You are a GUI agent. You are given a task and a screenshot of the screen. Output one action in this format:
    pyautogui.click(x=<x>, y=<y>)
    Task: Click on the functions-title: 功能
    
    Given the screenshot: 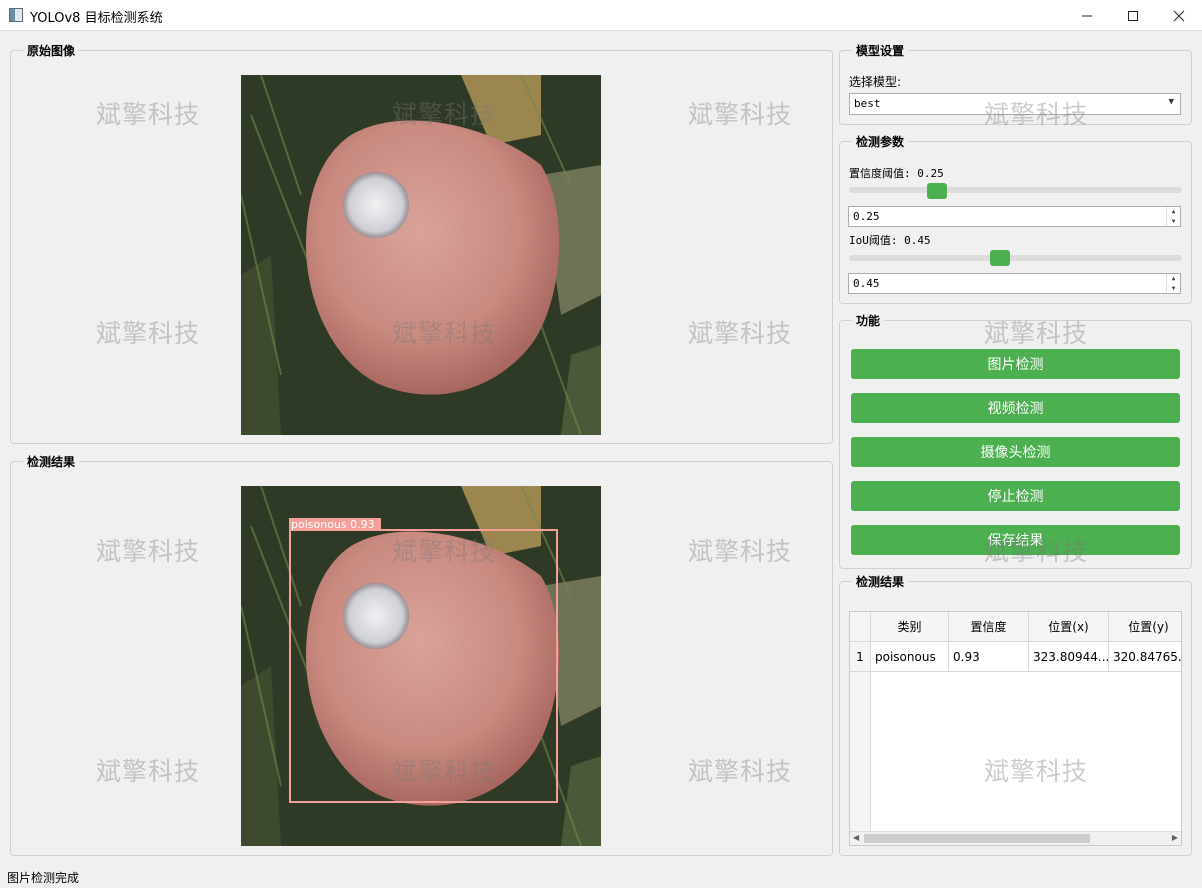 What is the action you would take?
    pyautogui.click(x=868, y=320)
    